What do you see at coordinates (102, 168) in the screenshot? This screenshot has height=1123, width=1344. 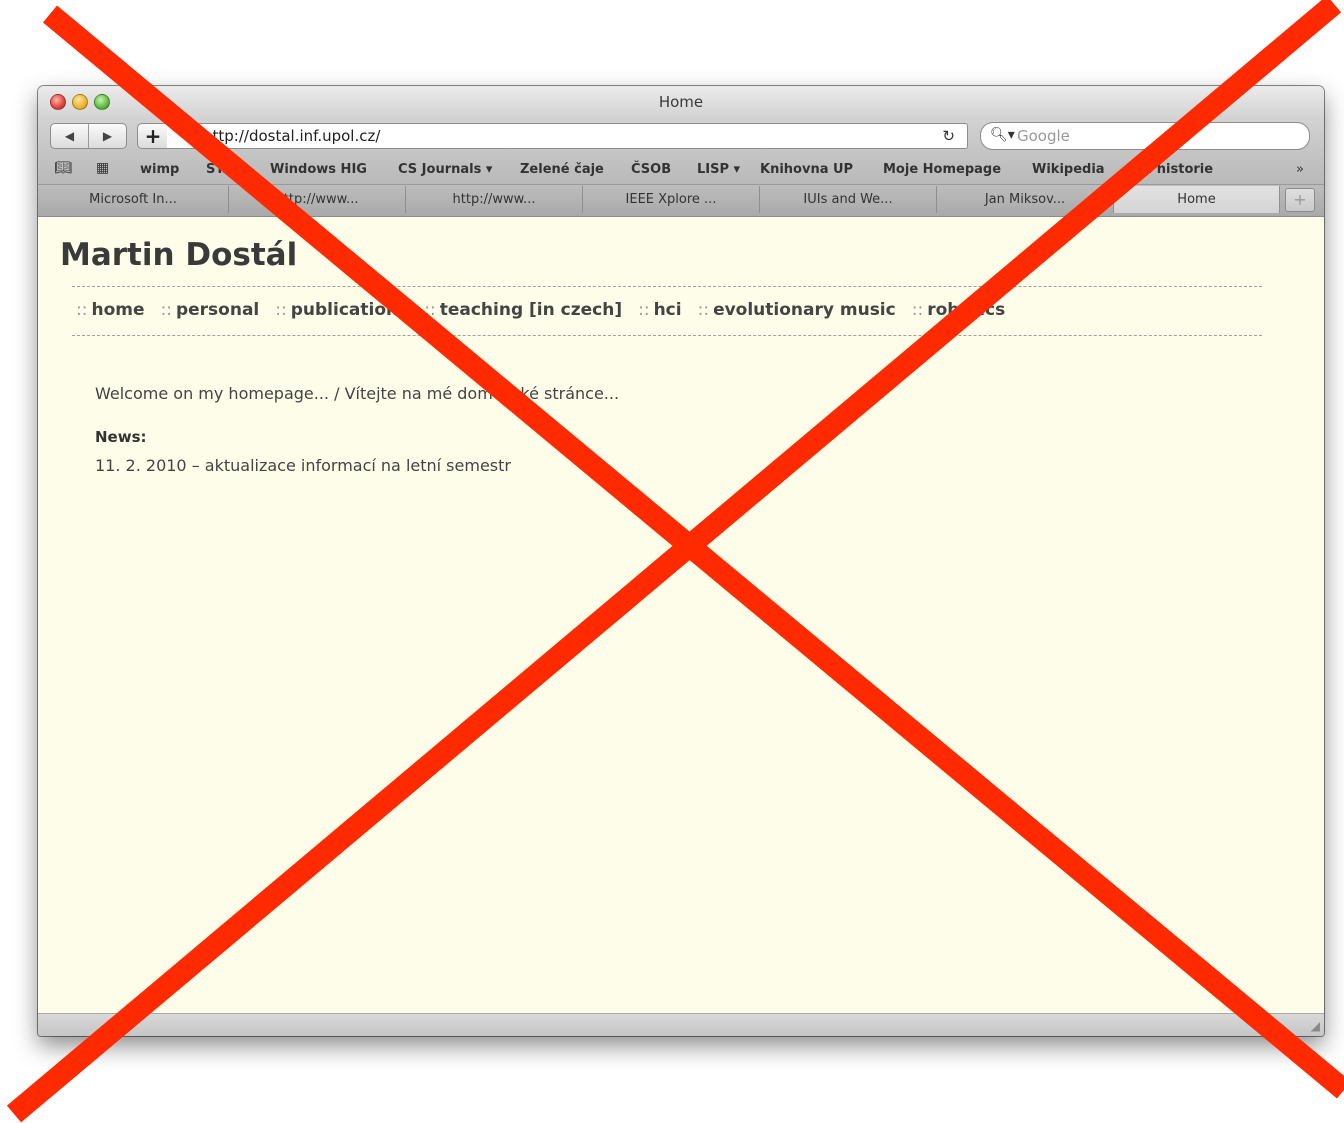 I see `grid-icon: ▦` at bounding box center [102, 168].